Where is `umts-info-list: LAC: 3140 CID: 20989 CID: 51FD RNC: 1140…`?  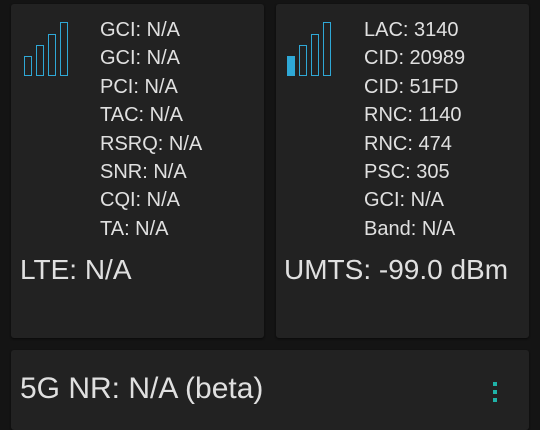 umts-info-list: LAC: 3140 CID: 20989 CID: 51FD RNC: 1140… is located at coordinates (414, 129).